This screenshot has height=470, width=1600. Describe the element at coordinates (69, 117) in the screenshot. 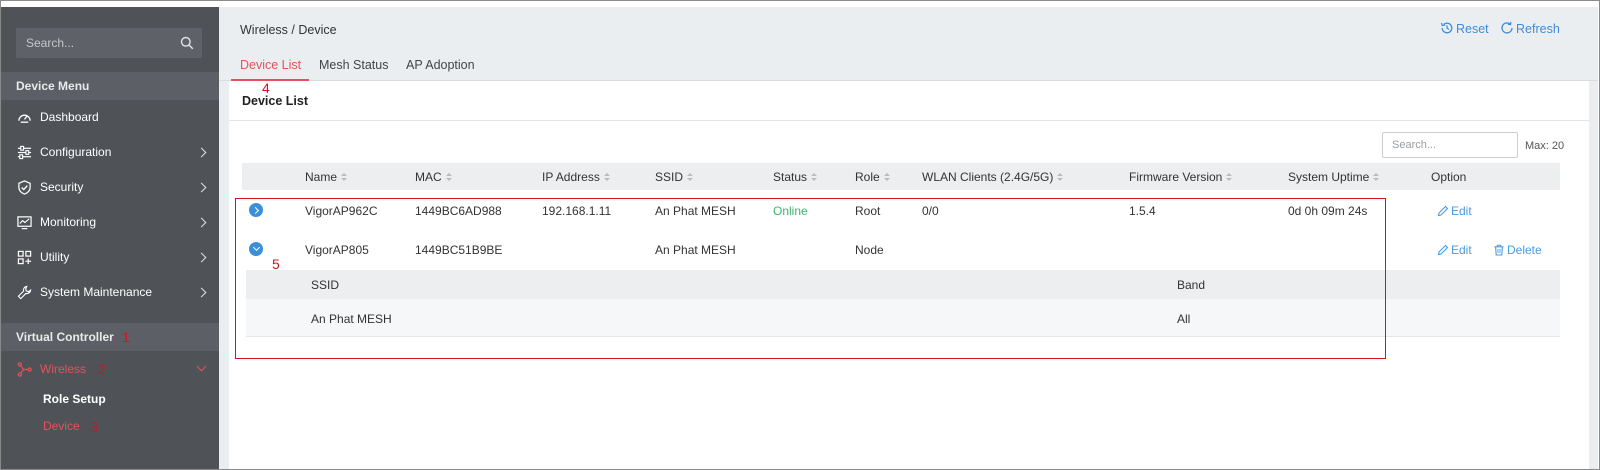

I see `sidebar-item-label: Dashboard` at that location.